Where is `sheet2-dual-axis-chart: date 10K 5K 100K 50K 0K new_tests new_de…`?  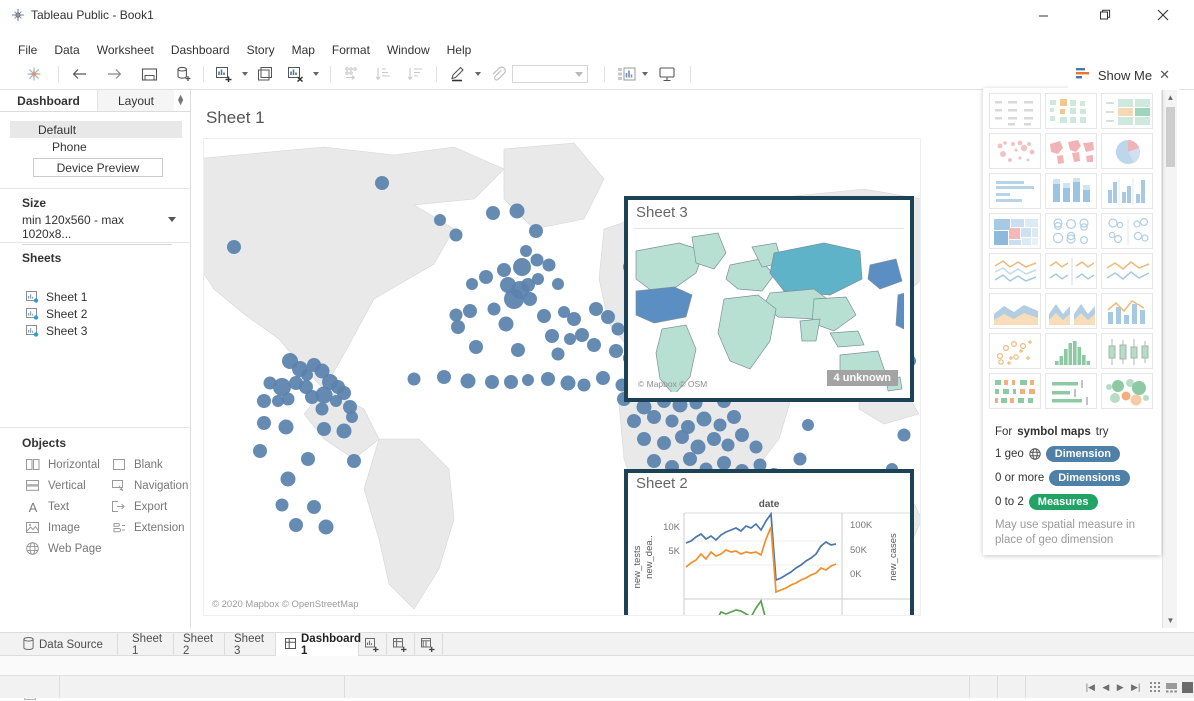
sheet2-dual-axis-chart: date 10K 5K 100K 50K 0K new_tests new_de… is located at coordinates (769, 555).